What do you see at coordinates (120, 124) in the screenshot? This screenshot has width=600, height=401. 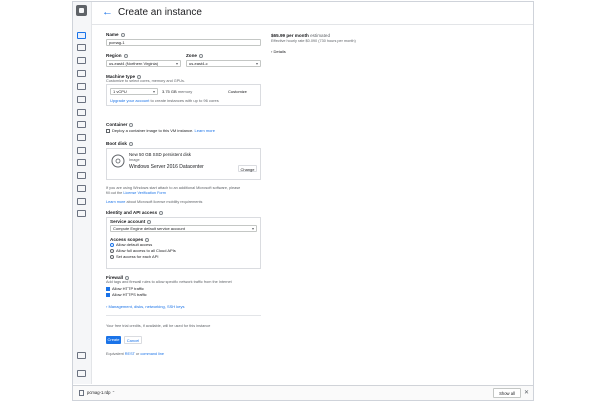 I see `container-label: Container` at bounding box center [120, 124].